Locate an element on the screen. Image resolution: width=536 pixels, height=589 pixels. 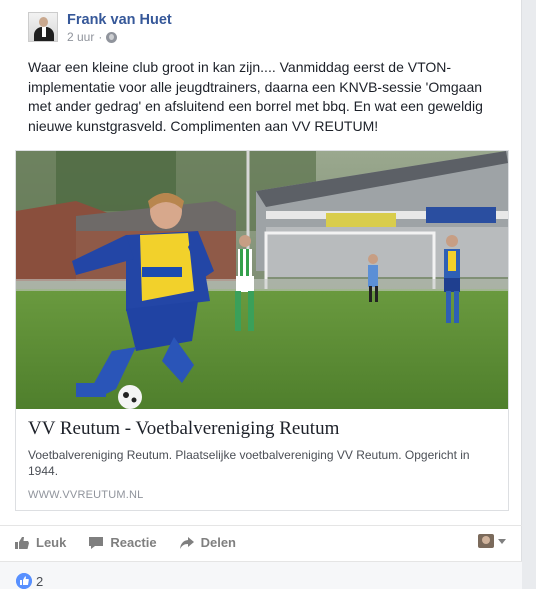
link-title: VV Reutum - Voetbalvereniging Reutum is located at coordinates (263, 429).